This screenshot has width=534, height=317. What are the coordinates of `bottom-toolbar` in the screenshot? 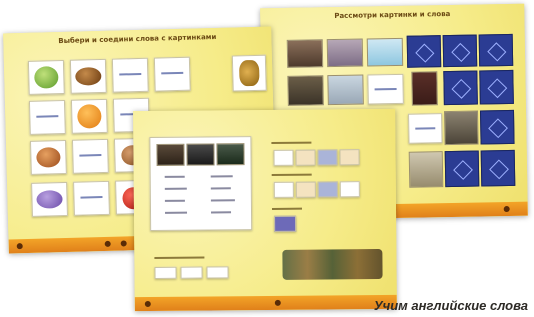 It's located at (265, 303).